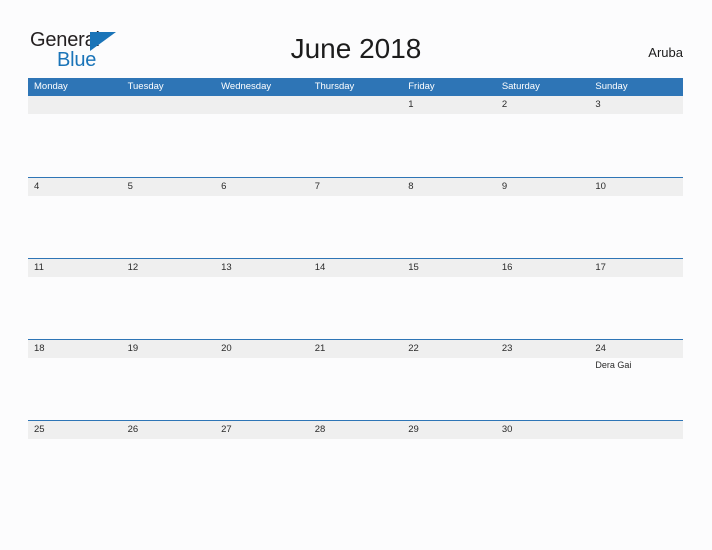  I want to click on day-number: 23, so click(507, 348).